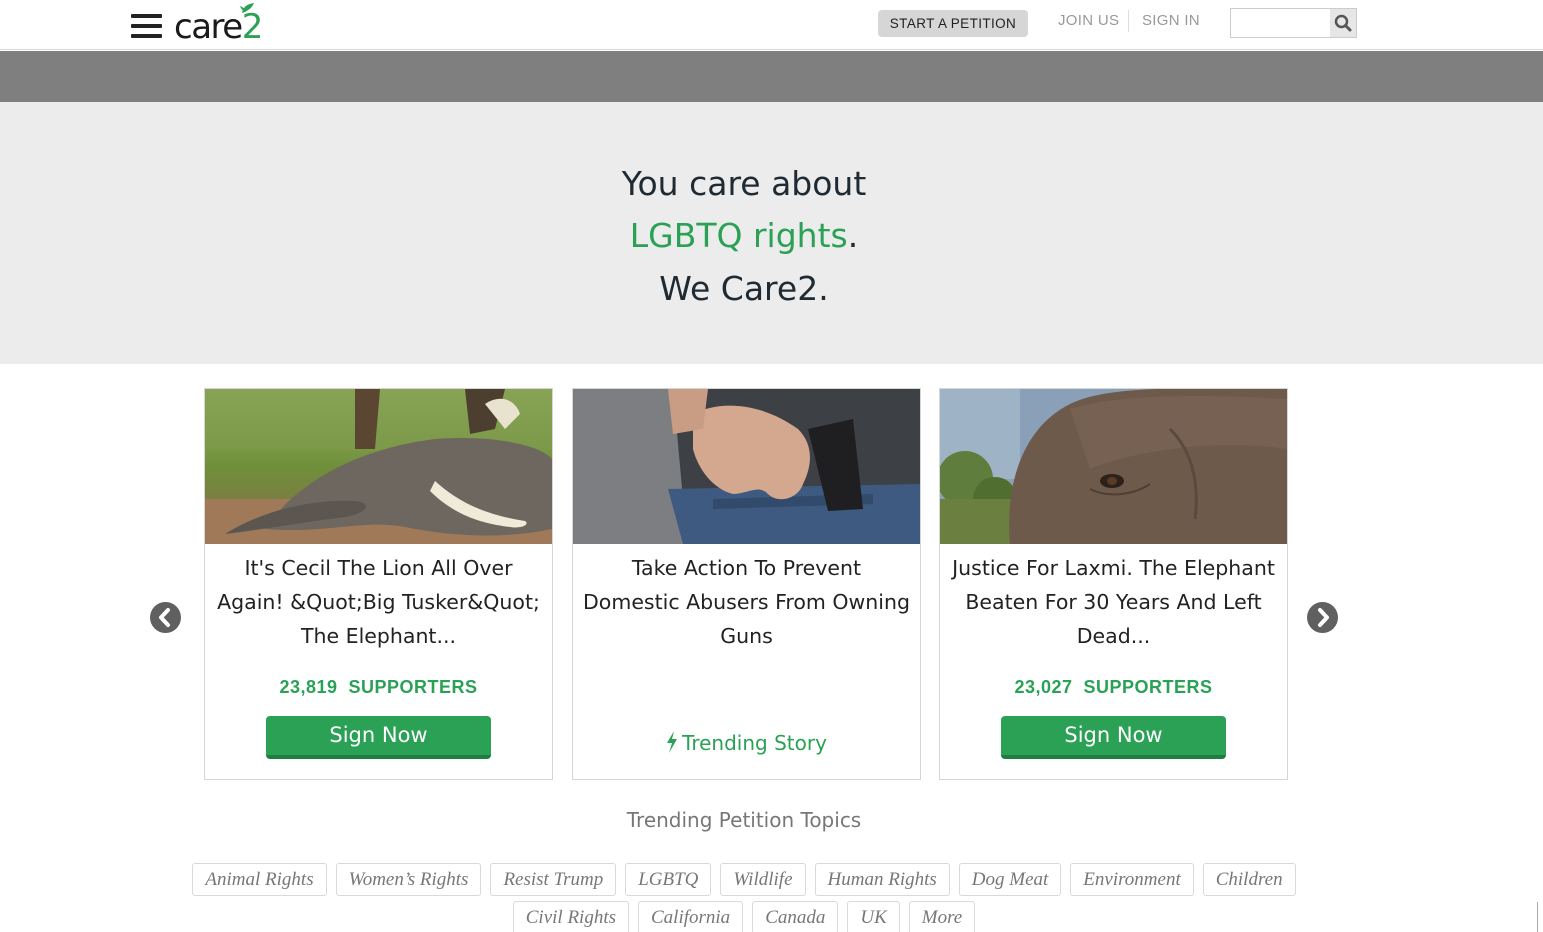 The height and width of the screenshot is (932, 1543). Describe the element at coordinates (746, 743) in the screenshot. I see `trending-story-link: Trending Story` at that location.